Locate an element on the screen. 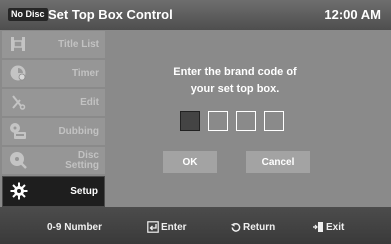  film-strip-icon is located at coordinates (18, 44).